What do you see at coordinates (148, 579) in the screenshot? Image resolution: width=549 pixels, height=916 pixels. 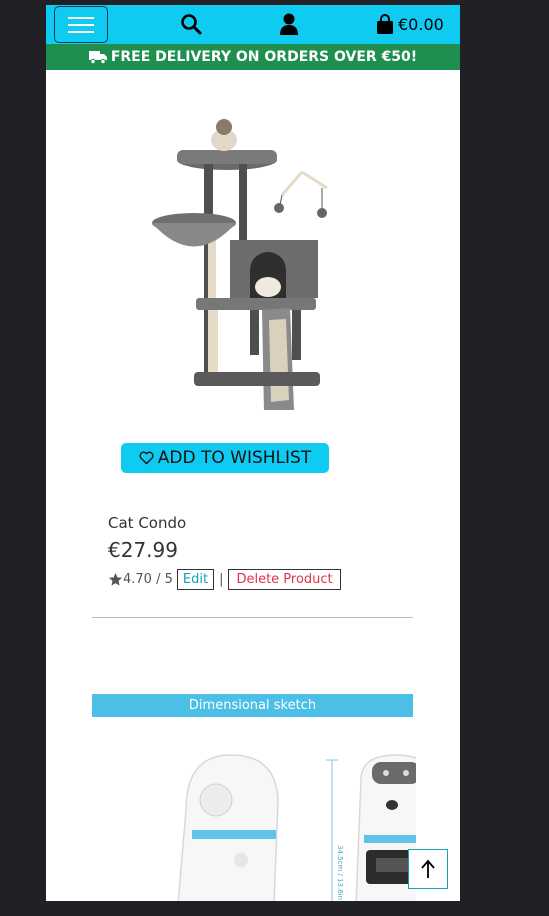 I see `rating-value: 4.70 / 5` at bounding box center [148, 579].